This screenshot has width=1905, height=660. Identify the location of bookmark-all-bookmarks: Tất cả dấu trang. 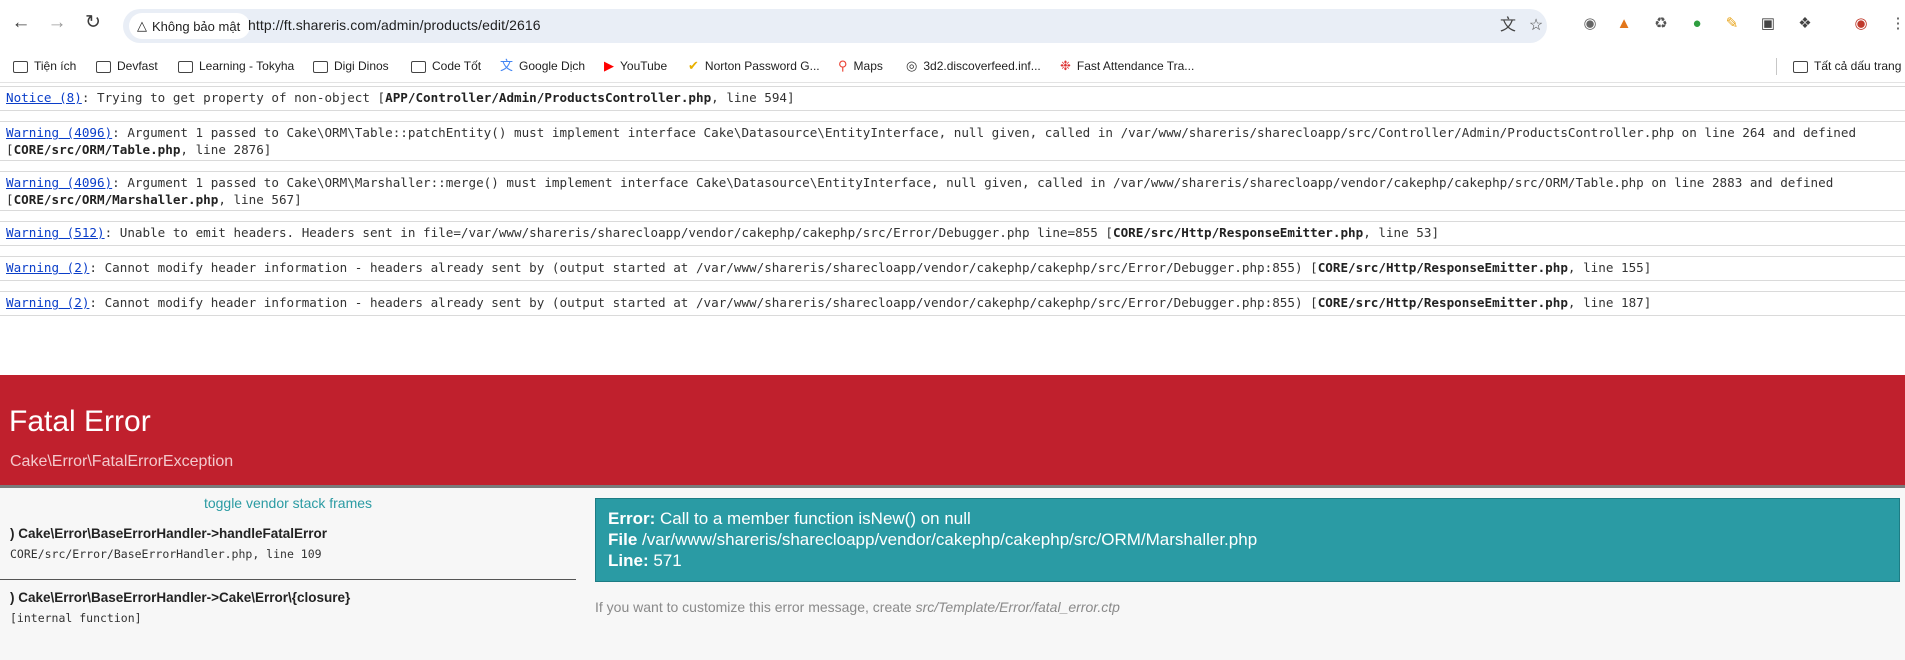
(1847, 66).